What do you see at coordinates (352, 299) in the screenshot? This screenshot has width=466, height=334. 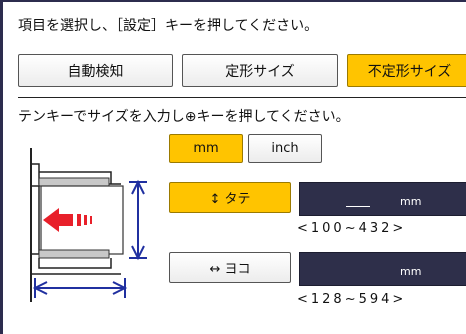 I see `horizontal-range-text: <128~594>` at bounding box center [352, 299].